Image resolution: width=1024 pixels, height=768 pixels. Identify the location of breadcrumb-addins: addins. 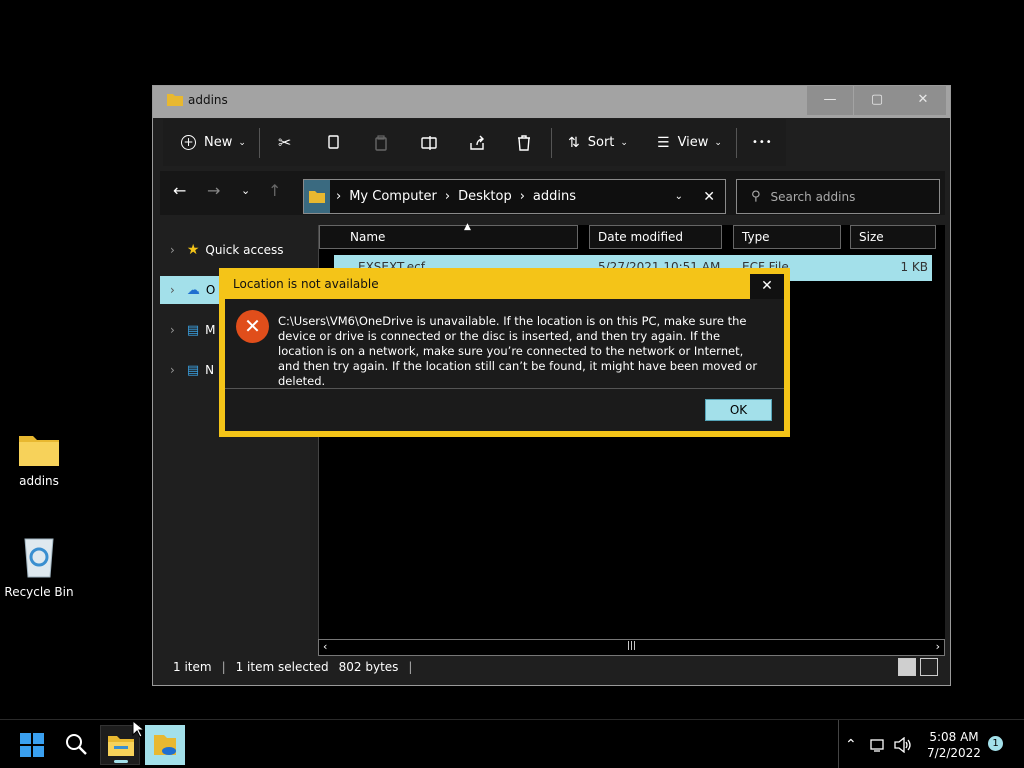
(554, 196).